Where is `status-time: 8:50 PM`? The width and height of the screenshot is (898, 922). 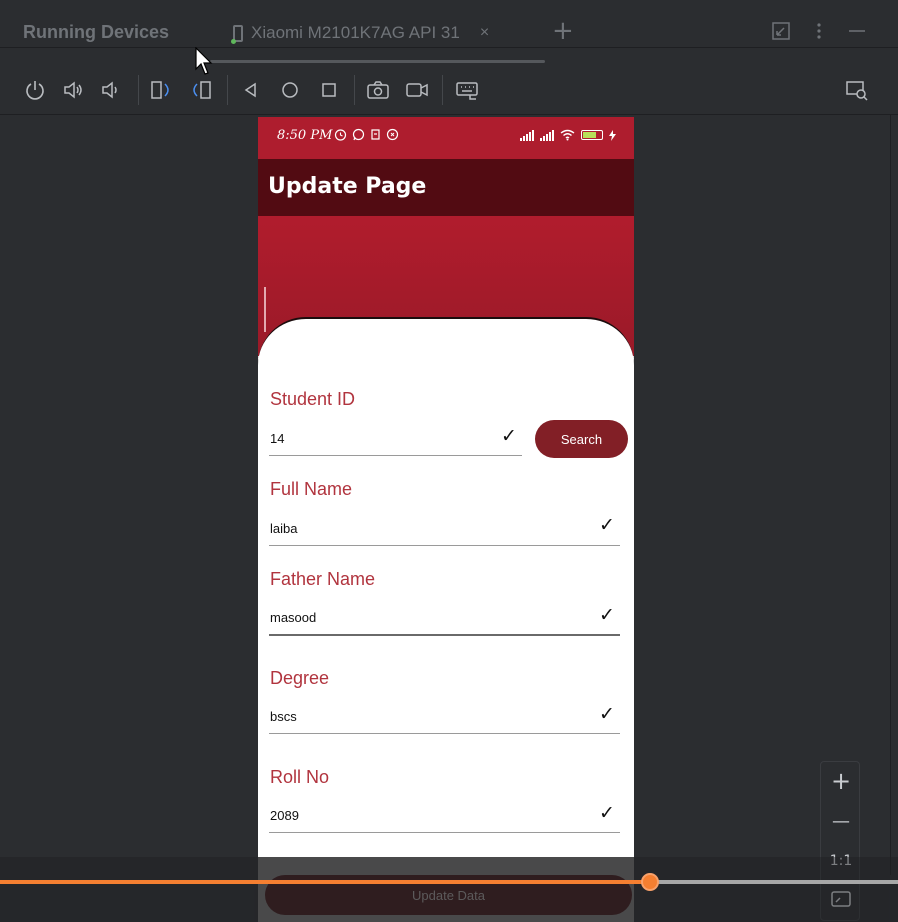 status-time: 8:50 PM is located at coordinates (305, 135).